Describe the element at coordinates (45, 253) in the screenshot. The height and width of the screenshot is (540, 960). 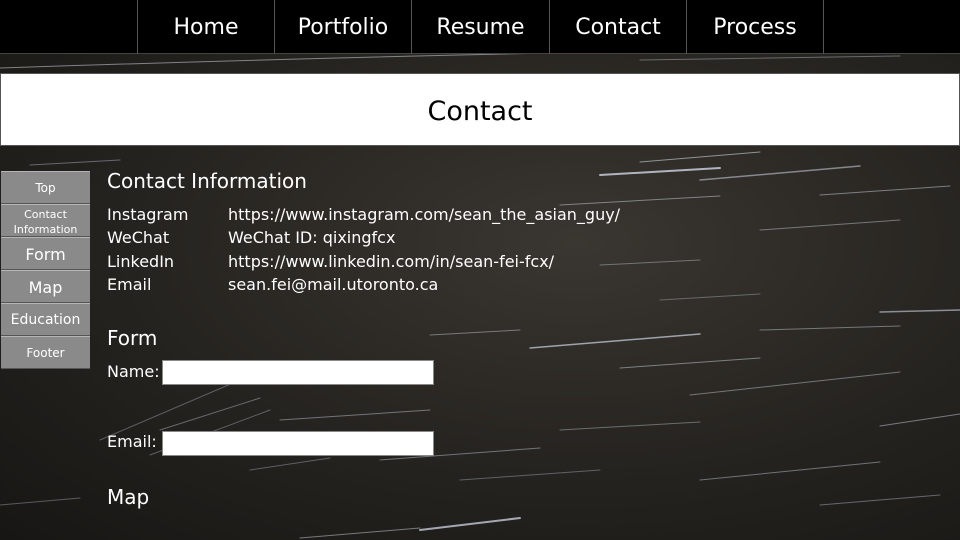
I see `sidebar-item-form: Form` at that location.